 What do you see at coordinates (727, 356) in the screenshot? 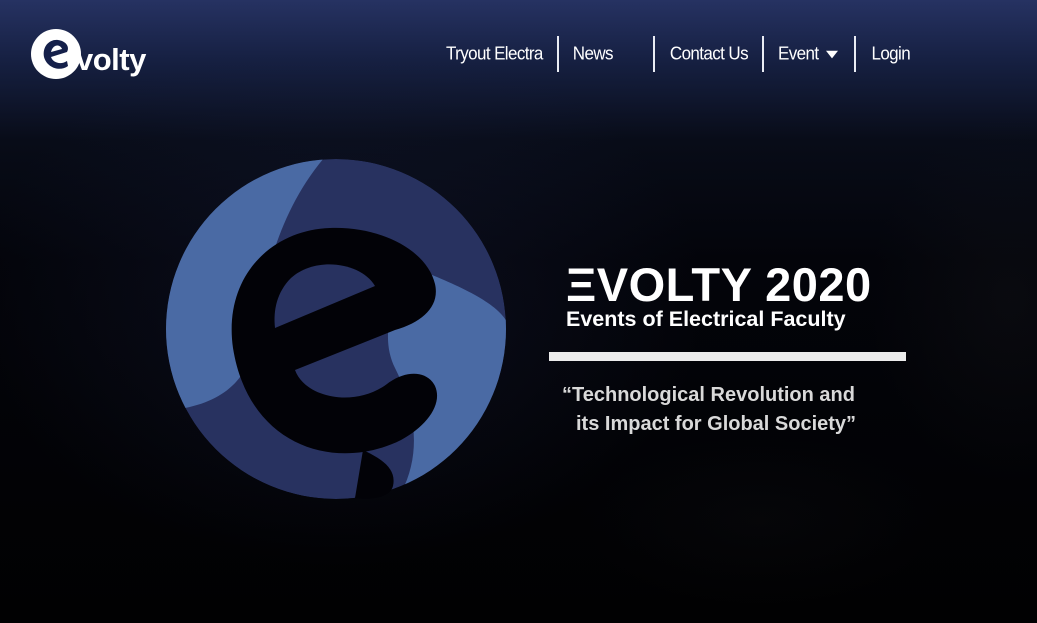
I see `divider-rule` at bounding box center [727, 356].